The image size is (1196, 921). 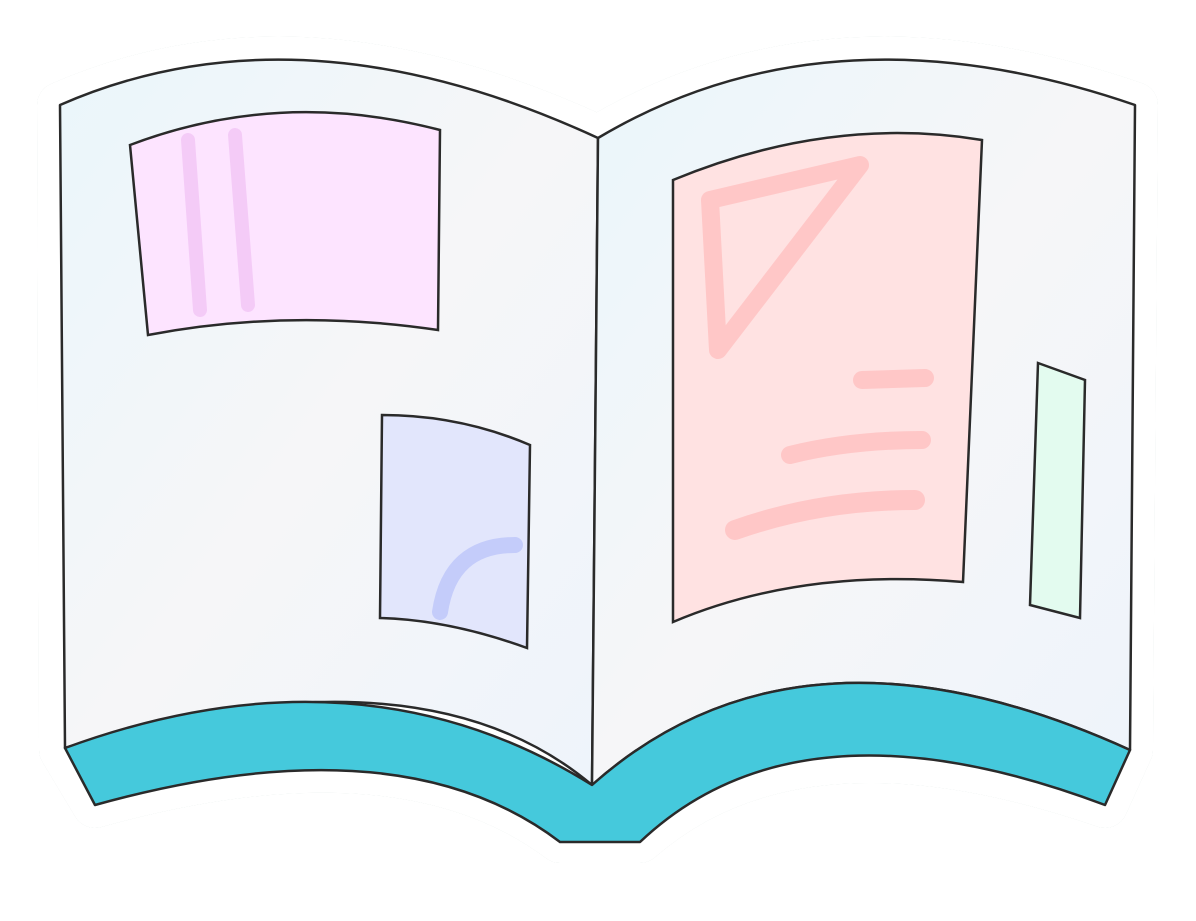 I want to click on lavender-image-panel, so click(x=455, y=531).